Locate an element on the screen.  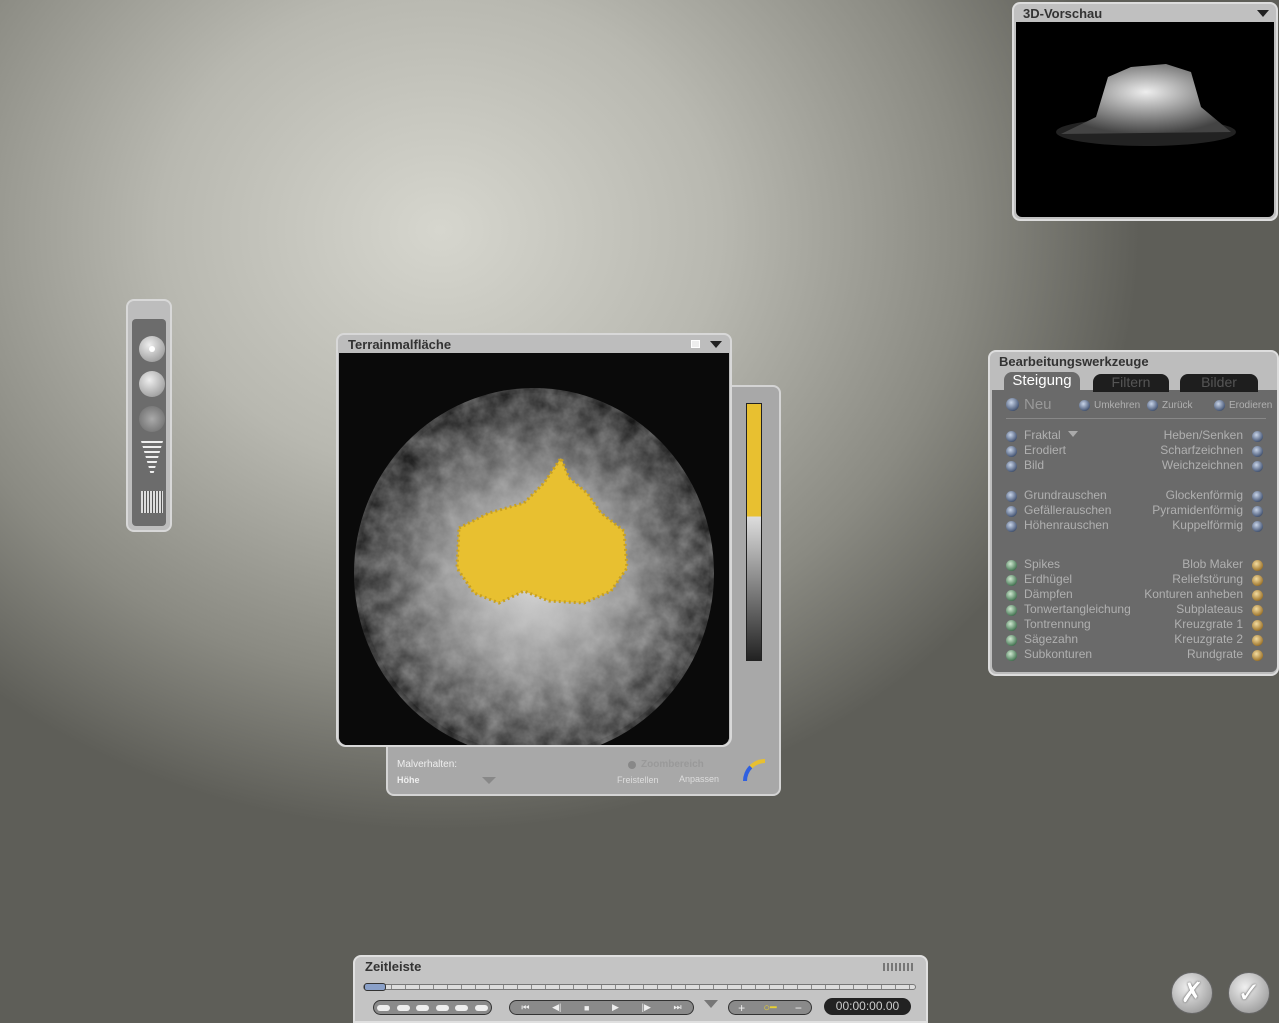
tool-item: Tontrennung is located at coordinates (1057, 624).